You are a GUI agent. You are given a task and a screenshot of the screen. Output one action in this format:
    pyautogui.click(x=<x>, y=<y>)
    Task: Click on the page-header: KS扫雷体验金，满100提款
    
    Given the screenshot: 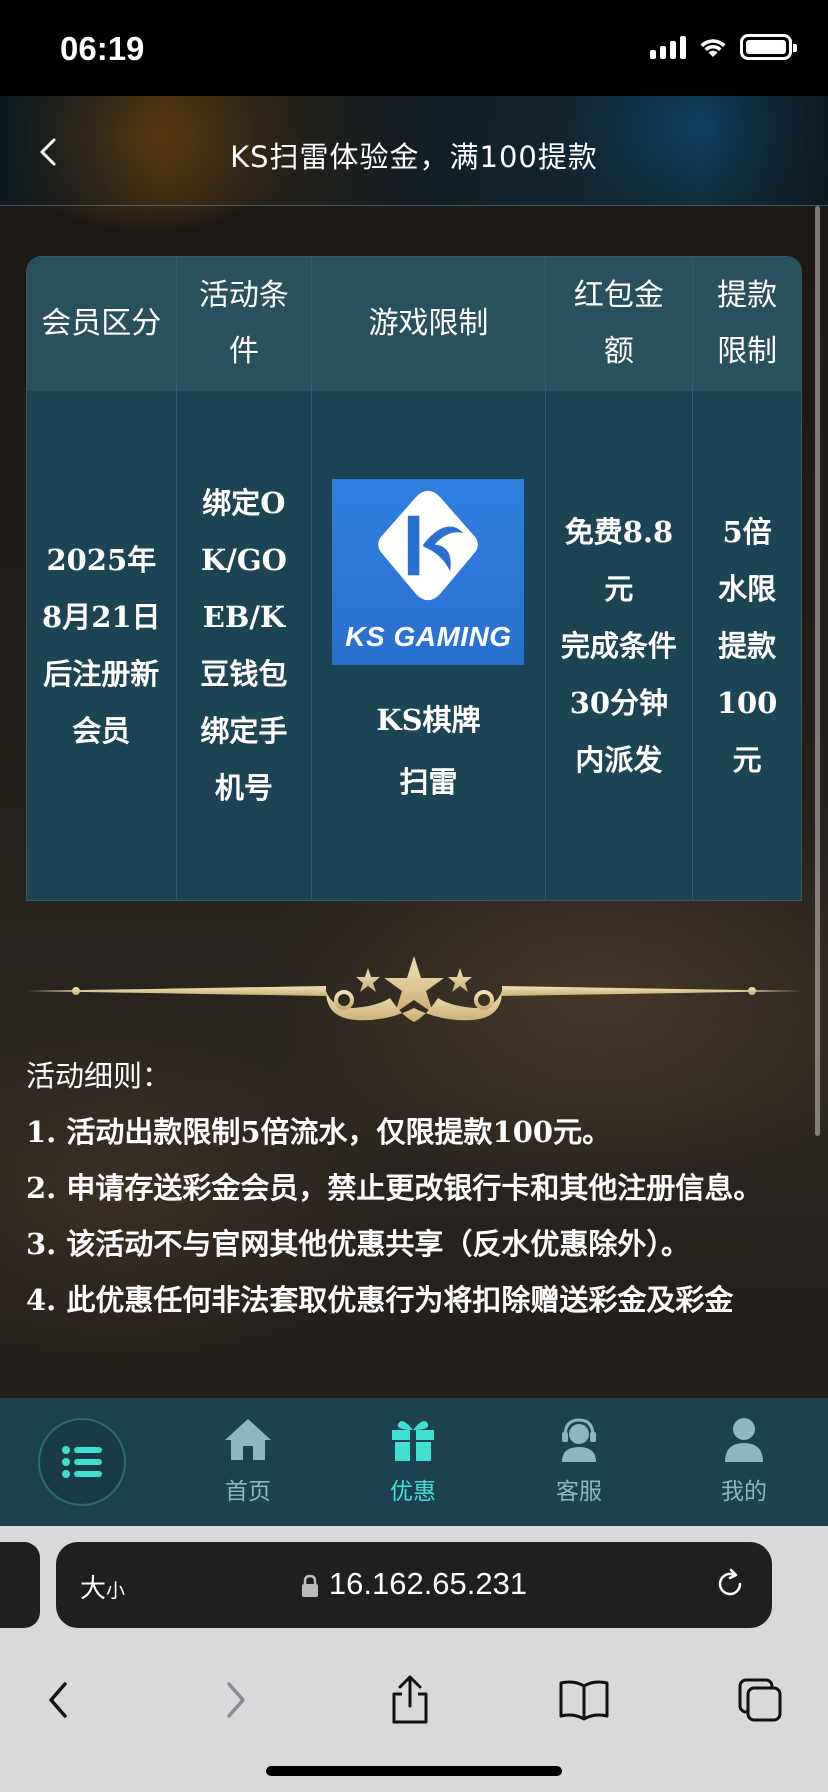 What is the action you would take?
    pyautogui.click(x=414, y=151)
    